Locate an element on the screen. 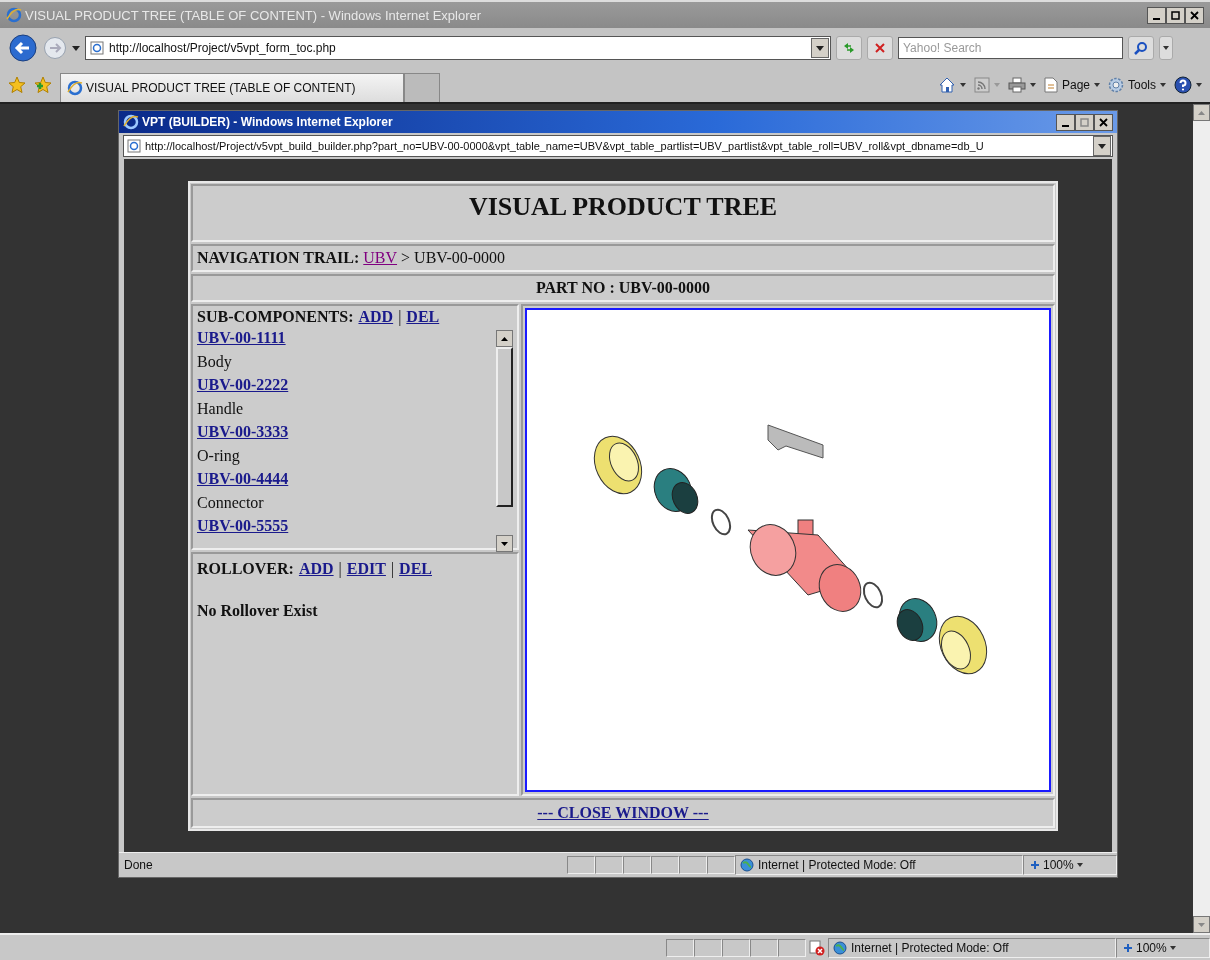 This screenshot has height=960, width=1210. home-button is located at coordinates (951, 85).